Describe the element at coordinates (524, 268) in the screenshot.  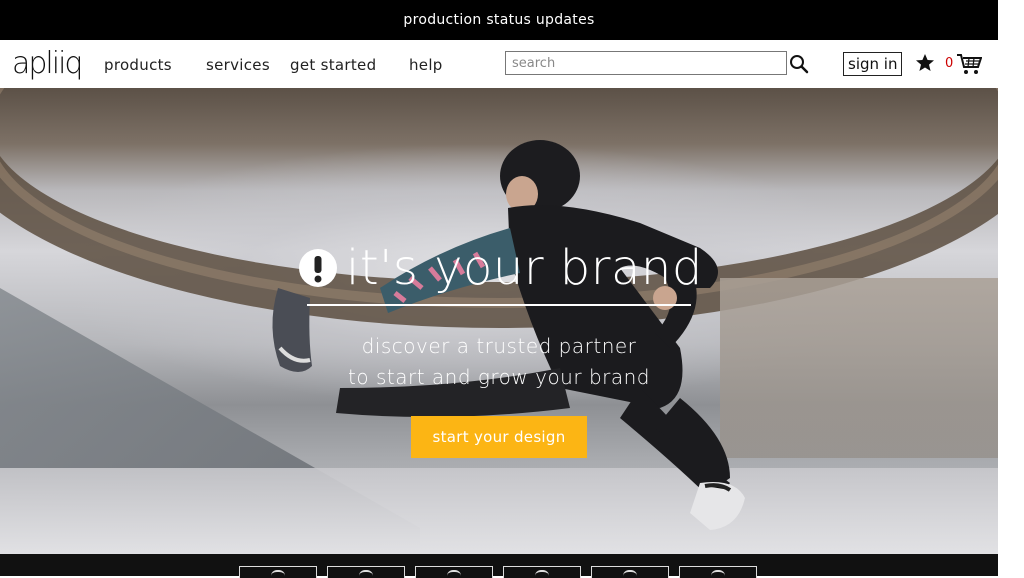
I see `hero-title: it's your brand` at that location.